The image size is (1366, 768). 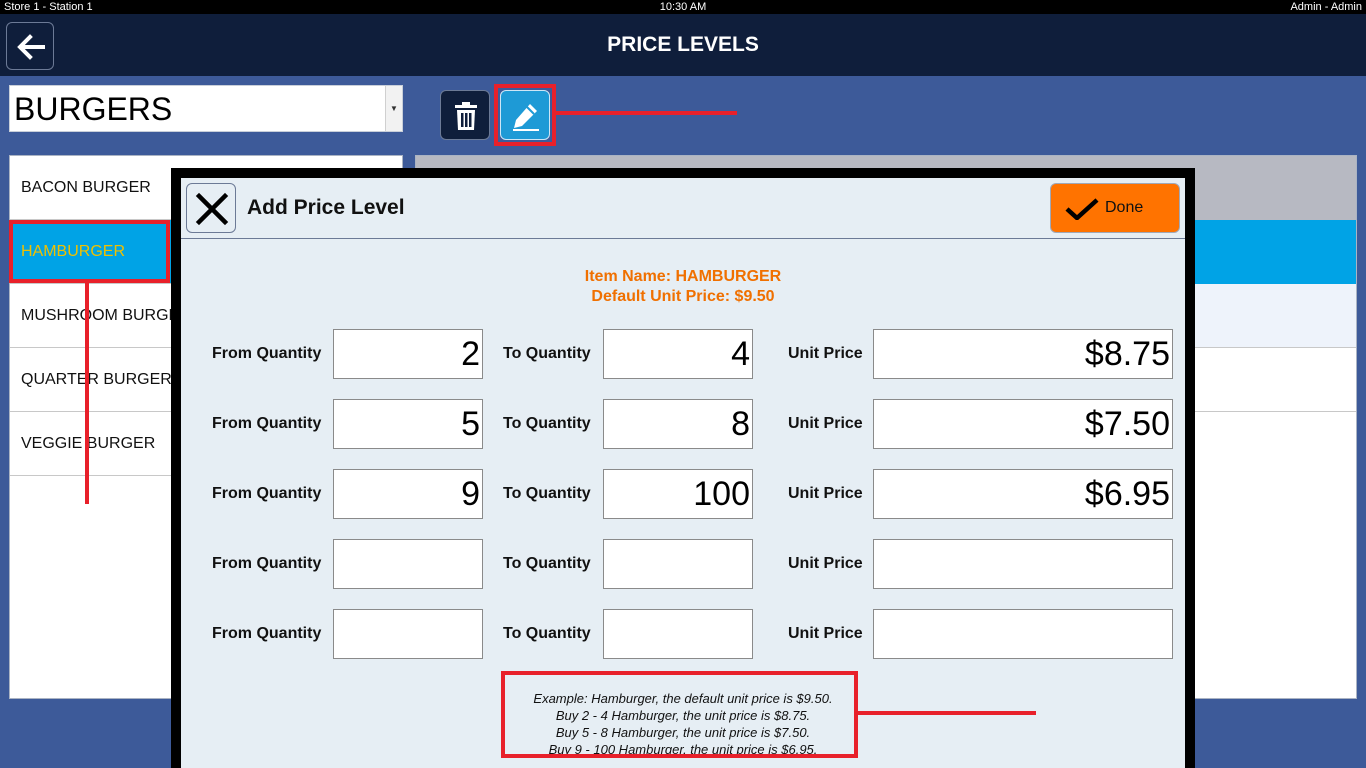 I want to click on user-info: Admin - Admin, so click(x=1326, y=7).